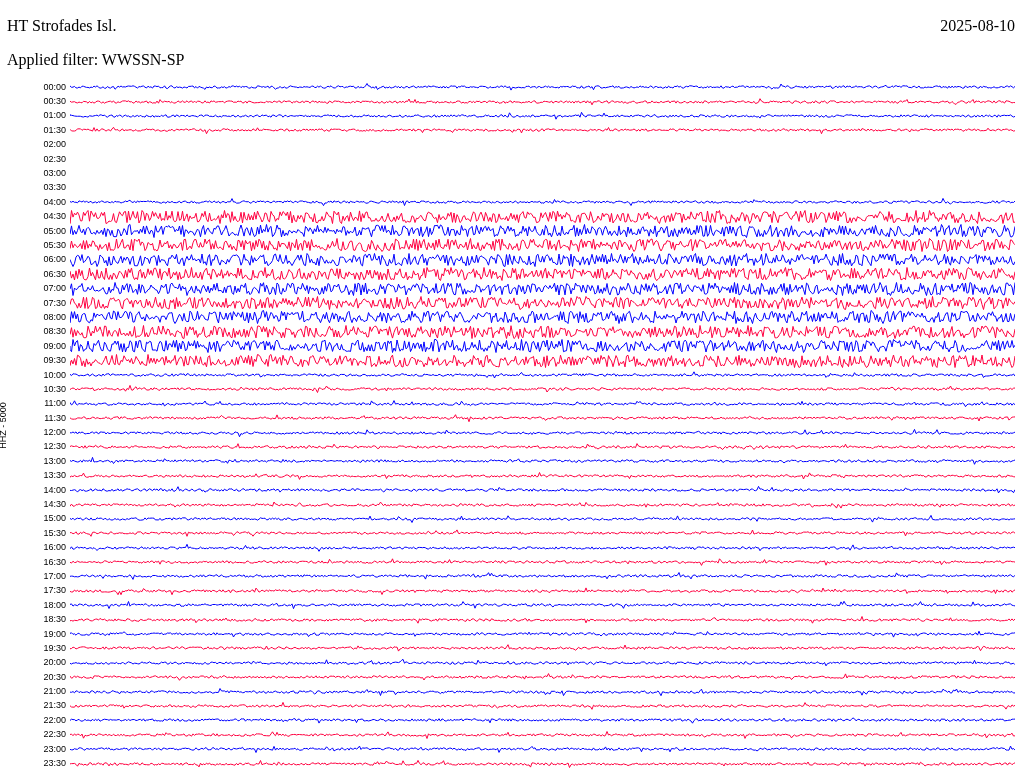 The width and height of the screenshot is (1024, 780). I want to click on time-label: 00:00, so click(54, 87).